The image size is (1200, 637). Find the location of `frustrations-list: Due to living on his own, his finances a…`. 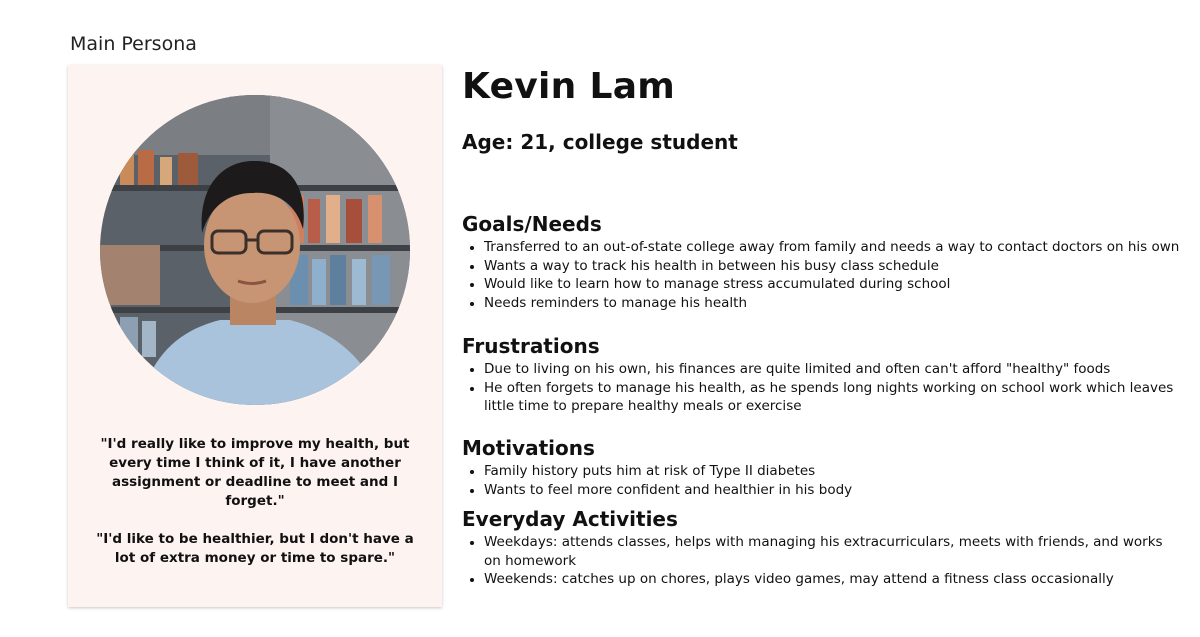

frustrations-list: Due to living on his own, his finances a… is located at coordinates (822, 388).